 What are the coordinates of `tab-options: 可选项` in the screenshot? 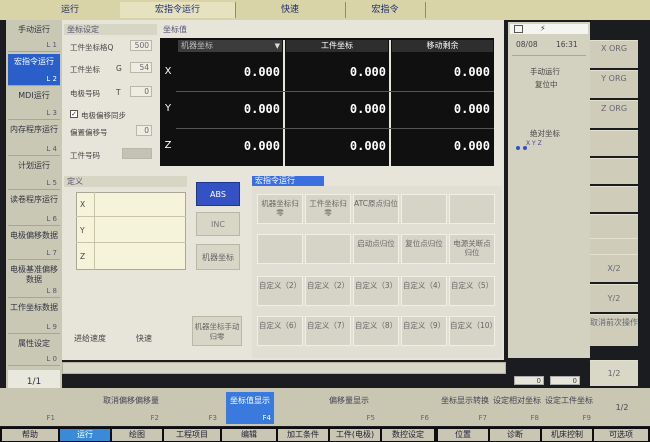 It's located at (621, 435).